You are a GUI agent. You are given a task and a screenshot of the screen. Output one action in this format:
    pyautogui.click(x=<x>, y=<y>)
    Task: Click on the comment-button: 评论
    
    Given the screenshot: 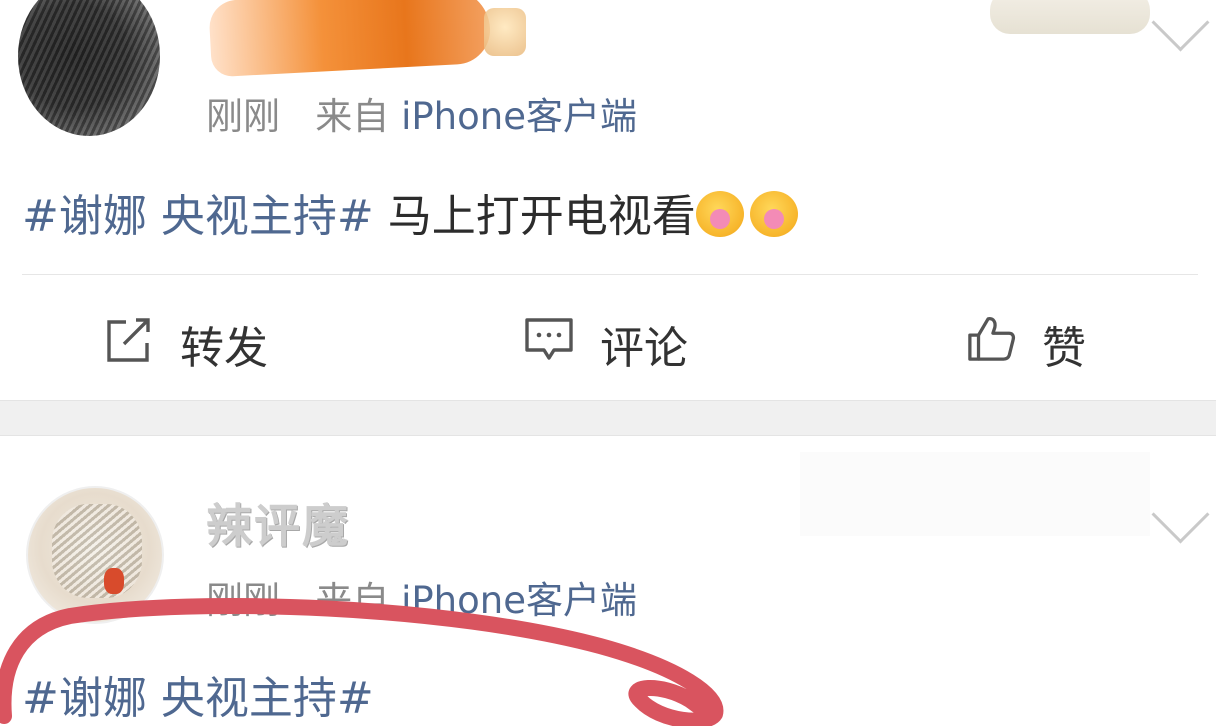 What is the action you would take?
    pyautogui.click(x=624, y=343)
    